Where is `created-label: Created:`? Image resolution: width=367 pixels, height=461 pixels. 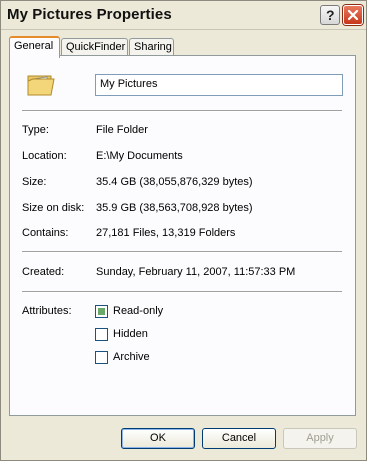 created-label: Created: is located at coordinates (43, 272).